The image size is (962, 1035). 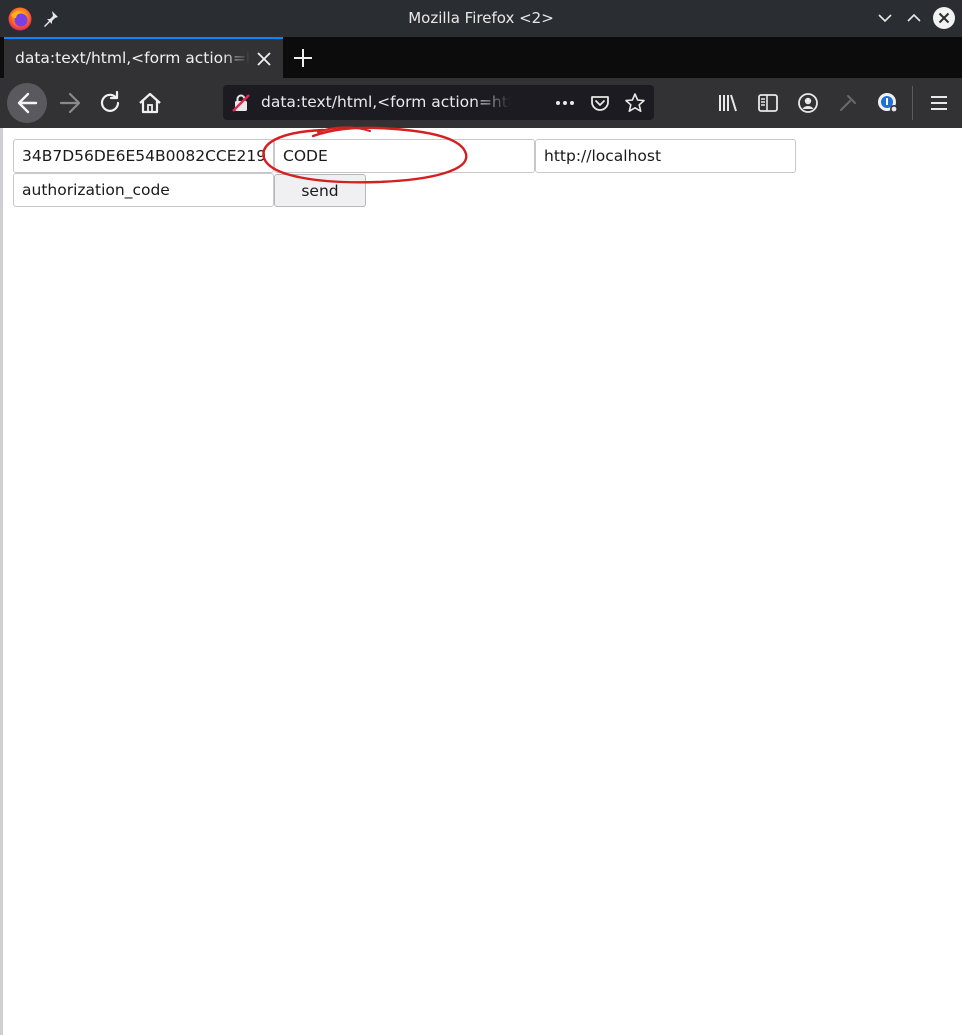 I want to click on hamburger-menu-icon, so click(x=939, y=103).